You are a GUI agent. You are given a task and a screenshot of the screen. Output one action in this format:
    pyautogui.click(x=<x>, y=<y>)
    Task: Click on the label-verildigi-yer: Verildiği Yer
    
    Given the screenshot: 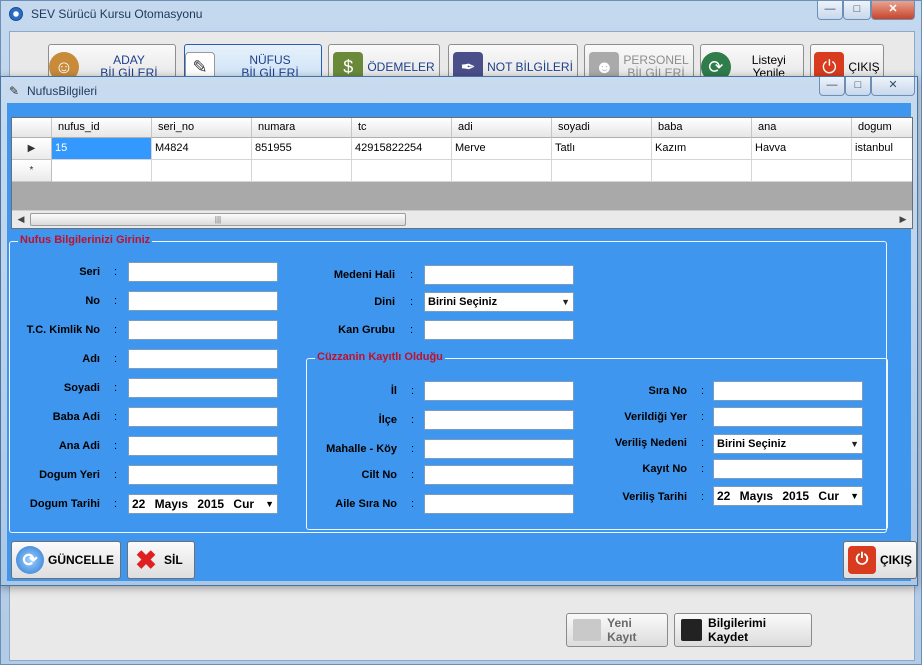 What is the action you would take?
    pyautogui.click(x=655, y=417)
    